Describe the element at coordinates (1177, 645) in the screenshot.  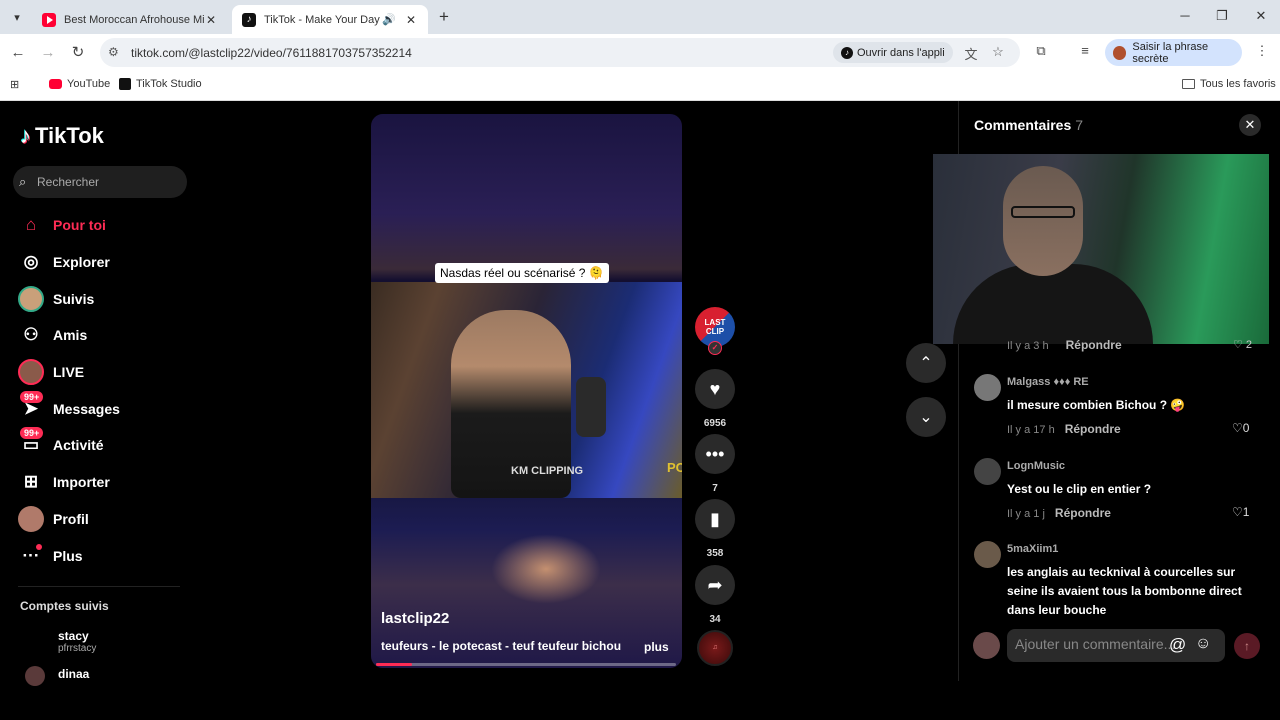
I see `mention-icon: @` at that location.